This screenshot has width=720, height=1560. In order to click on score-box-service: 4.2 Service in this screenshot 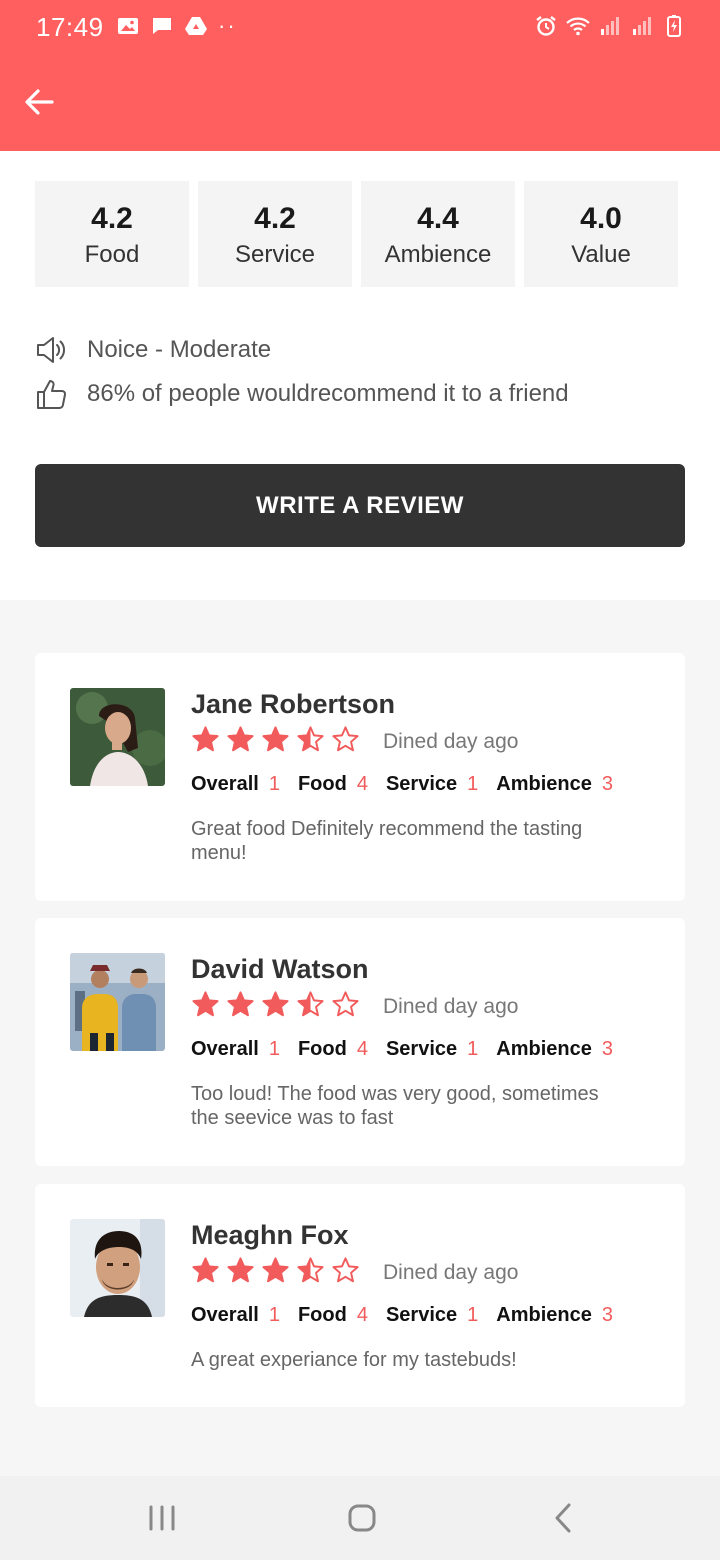, I will do `click(275, 234)`.